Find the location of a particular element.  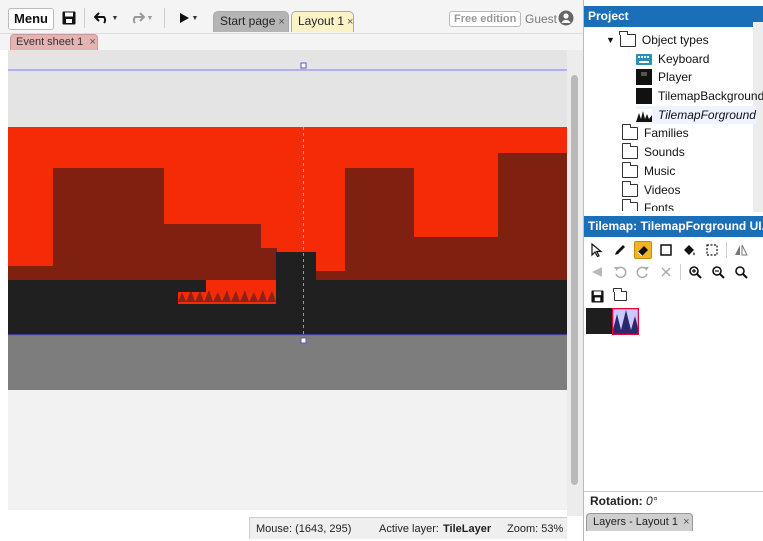

pointer-tool is located at coordinates (597, 250).